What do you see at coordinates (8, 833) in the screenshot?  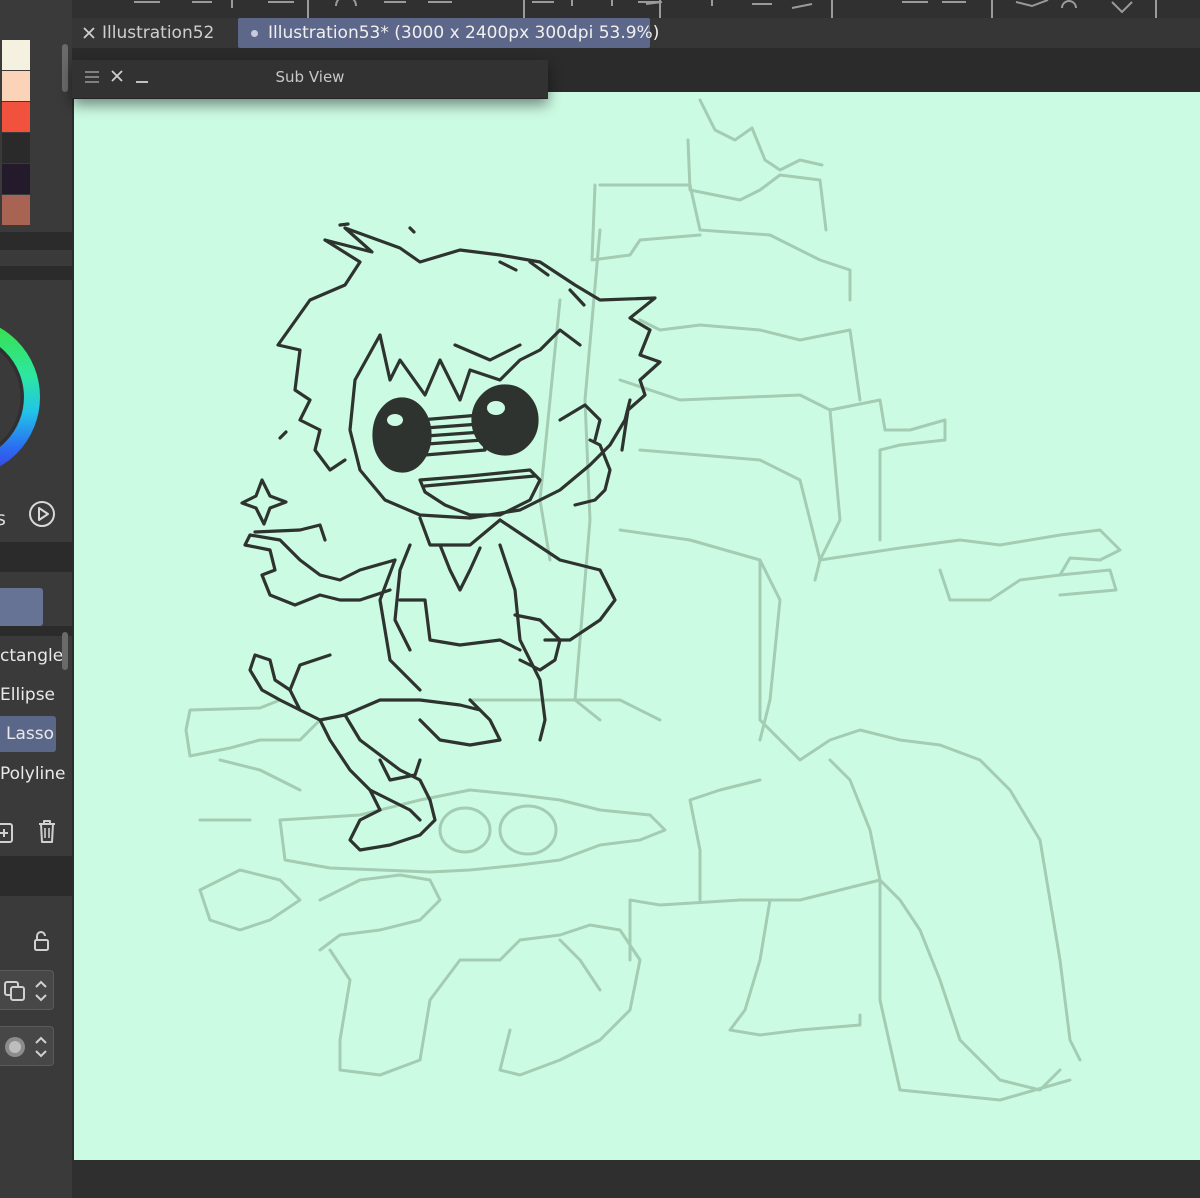 I see `add-subtool-icon` at bounding box center [8, 833].